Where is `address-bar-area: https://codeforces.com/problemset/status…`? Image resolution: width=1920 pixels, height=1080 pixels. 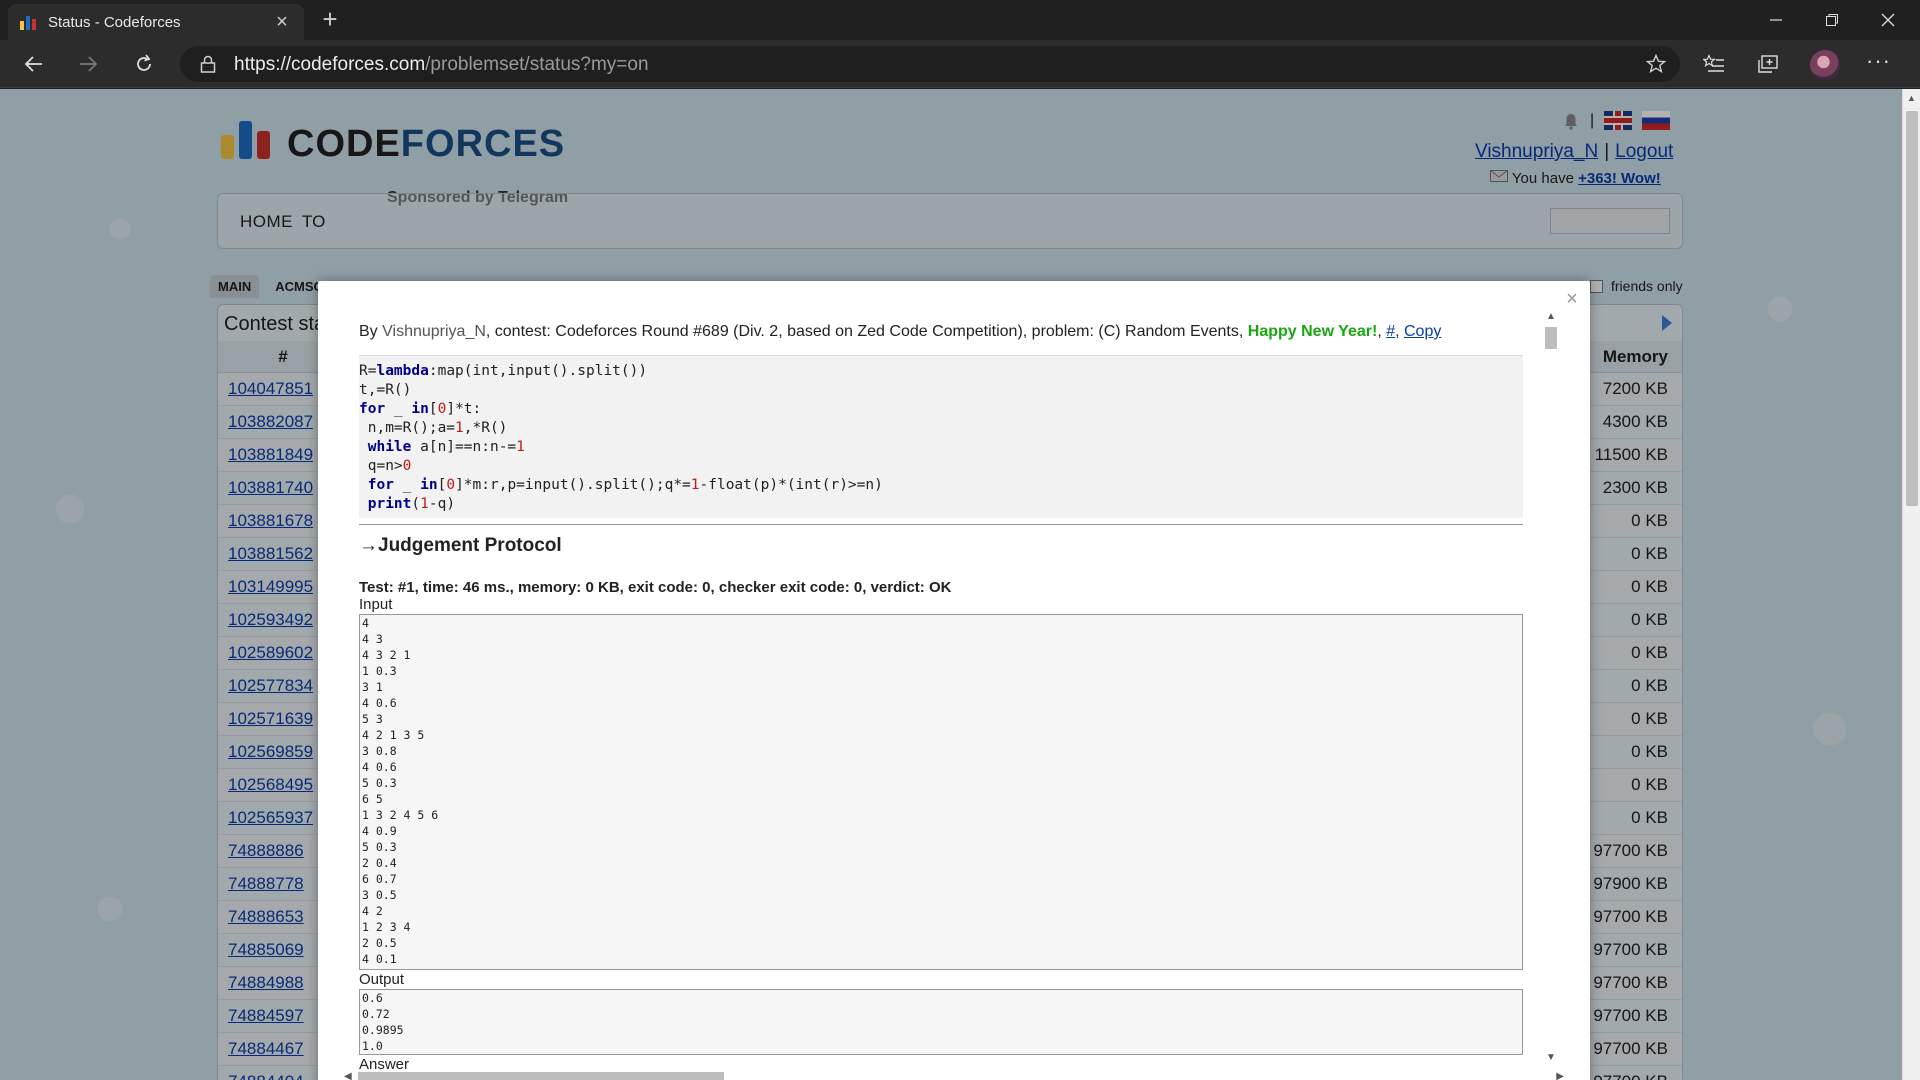 address-bar-area: https://codeforces.com/problemset/status… is located at coordinates (960, 64).